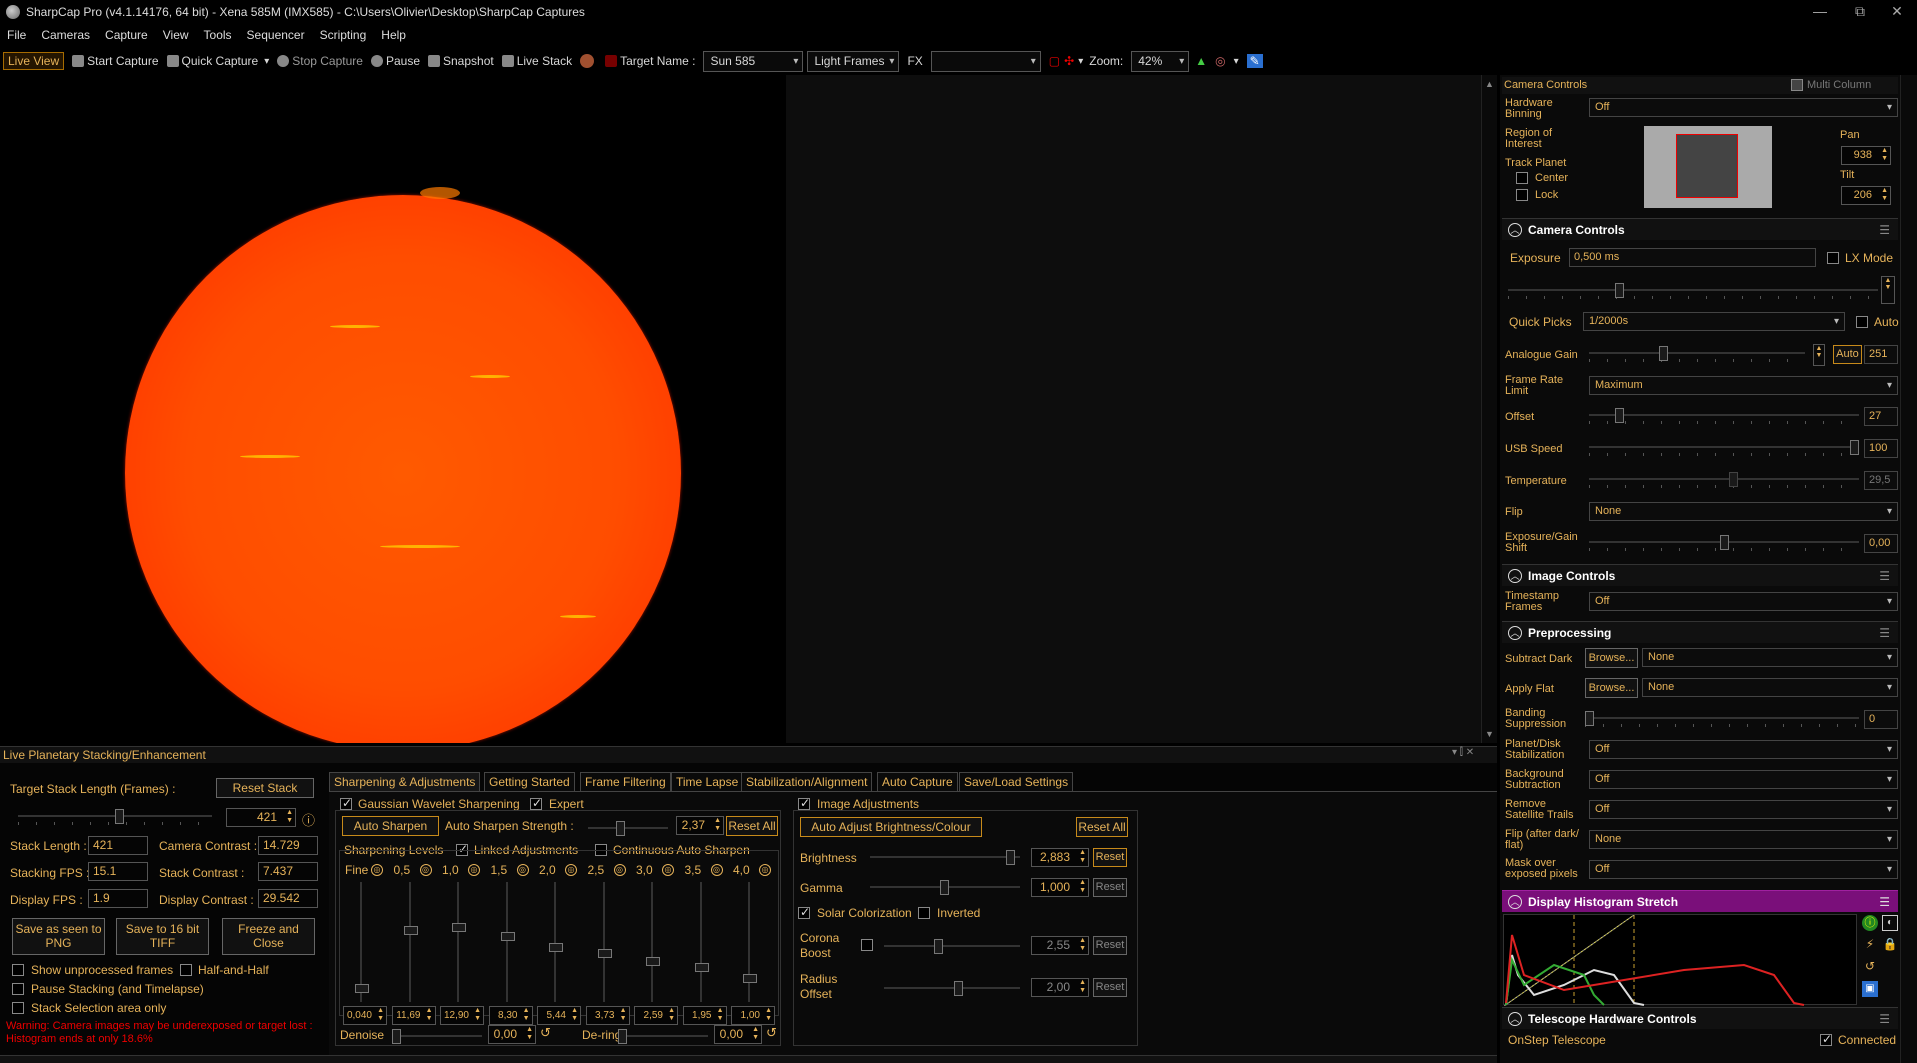  Describe the element at coordinates (346, 803) in the screenshot. I see `gaussian-checkbox` at that location.